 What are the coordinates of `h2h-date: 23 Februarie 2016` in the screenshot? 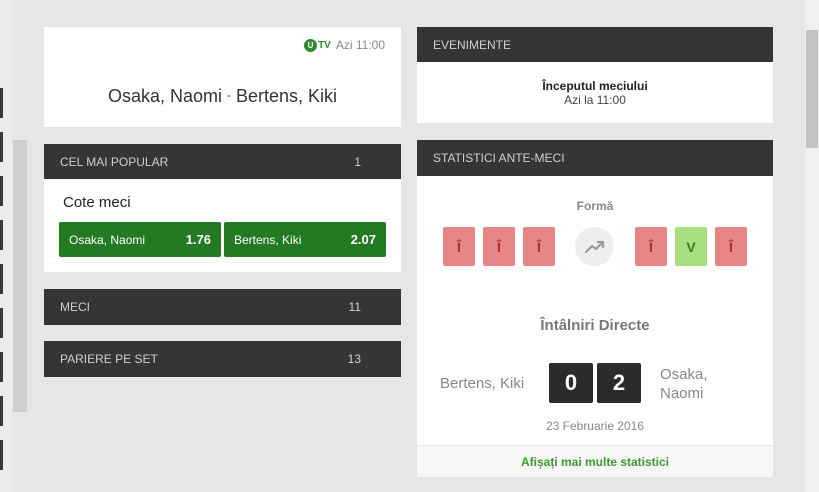 It's located at (595, 426).